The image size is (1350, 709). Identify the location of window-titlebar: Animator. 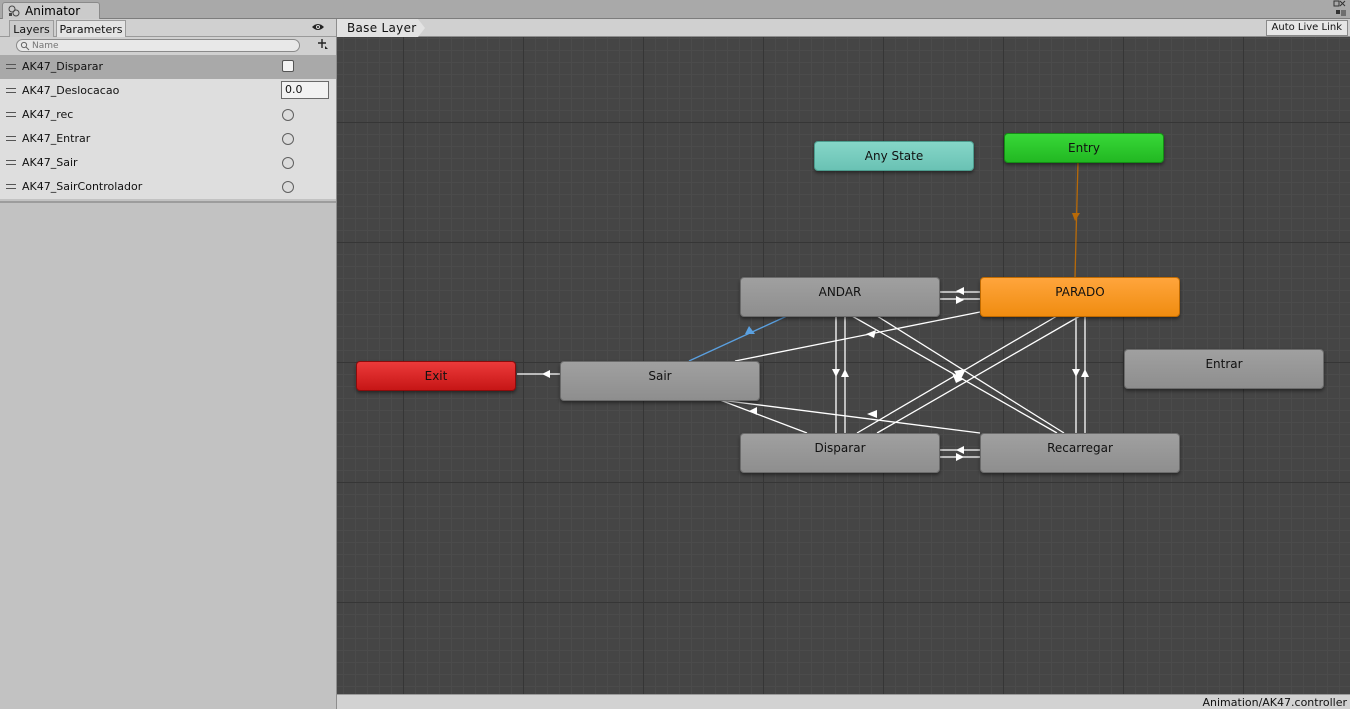
(675, 9).